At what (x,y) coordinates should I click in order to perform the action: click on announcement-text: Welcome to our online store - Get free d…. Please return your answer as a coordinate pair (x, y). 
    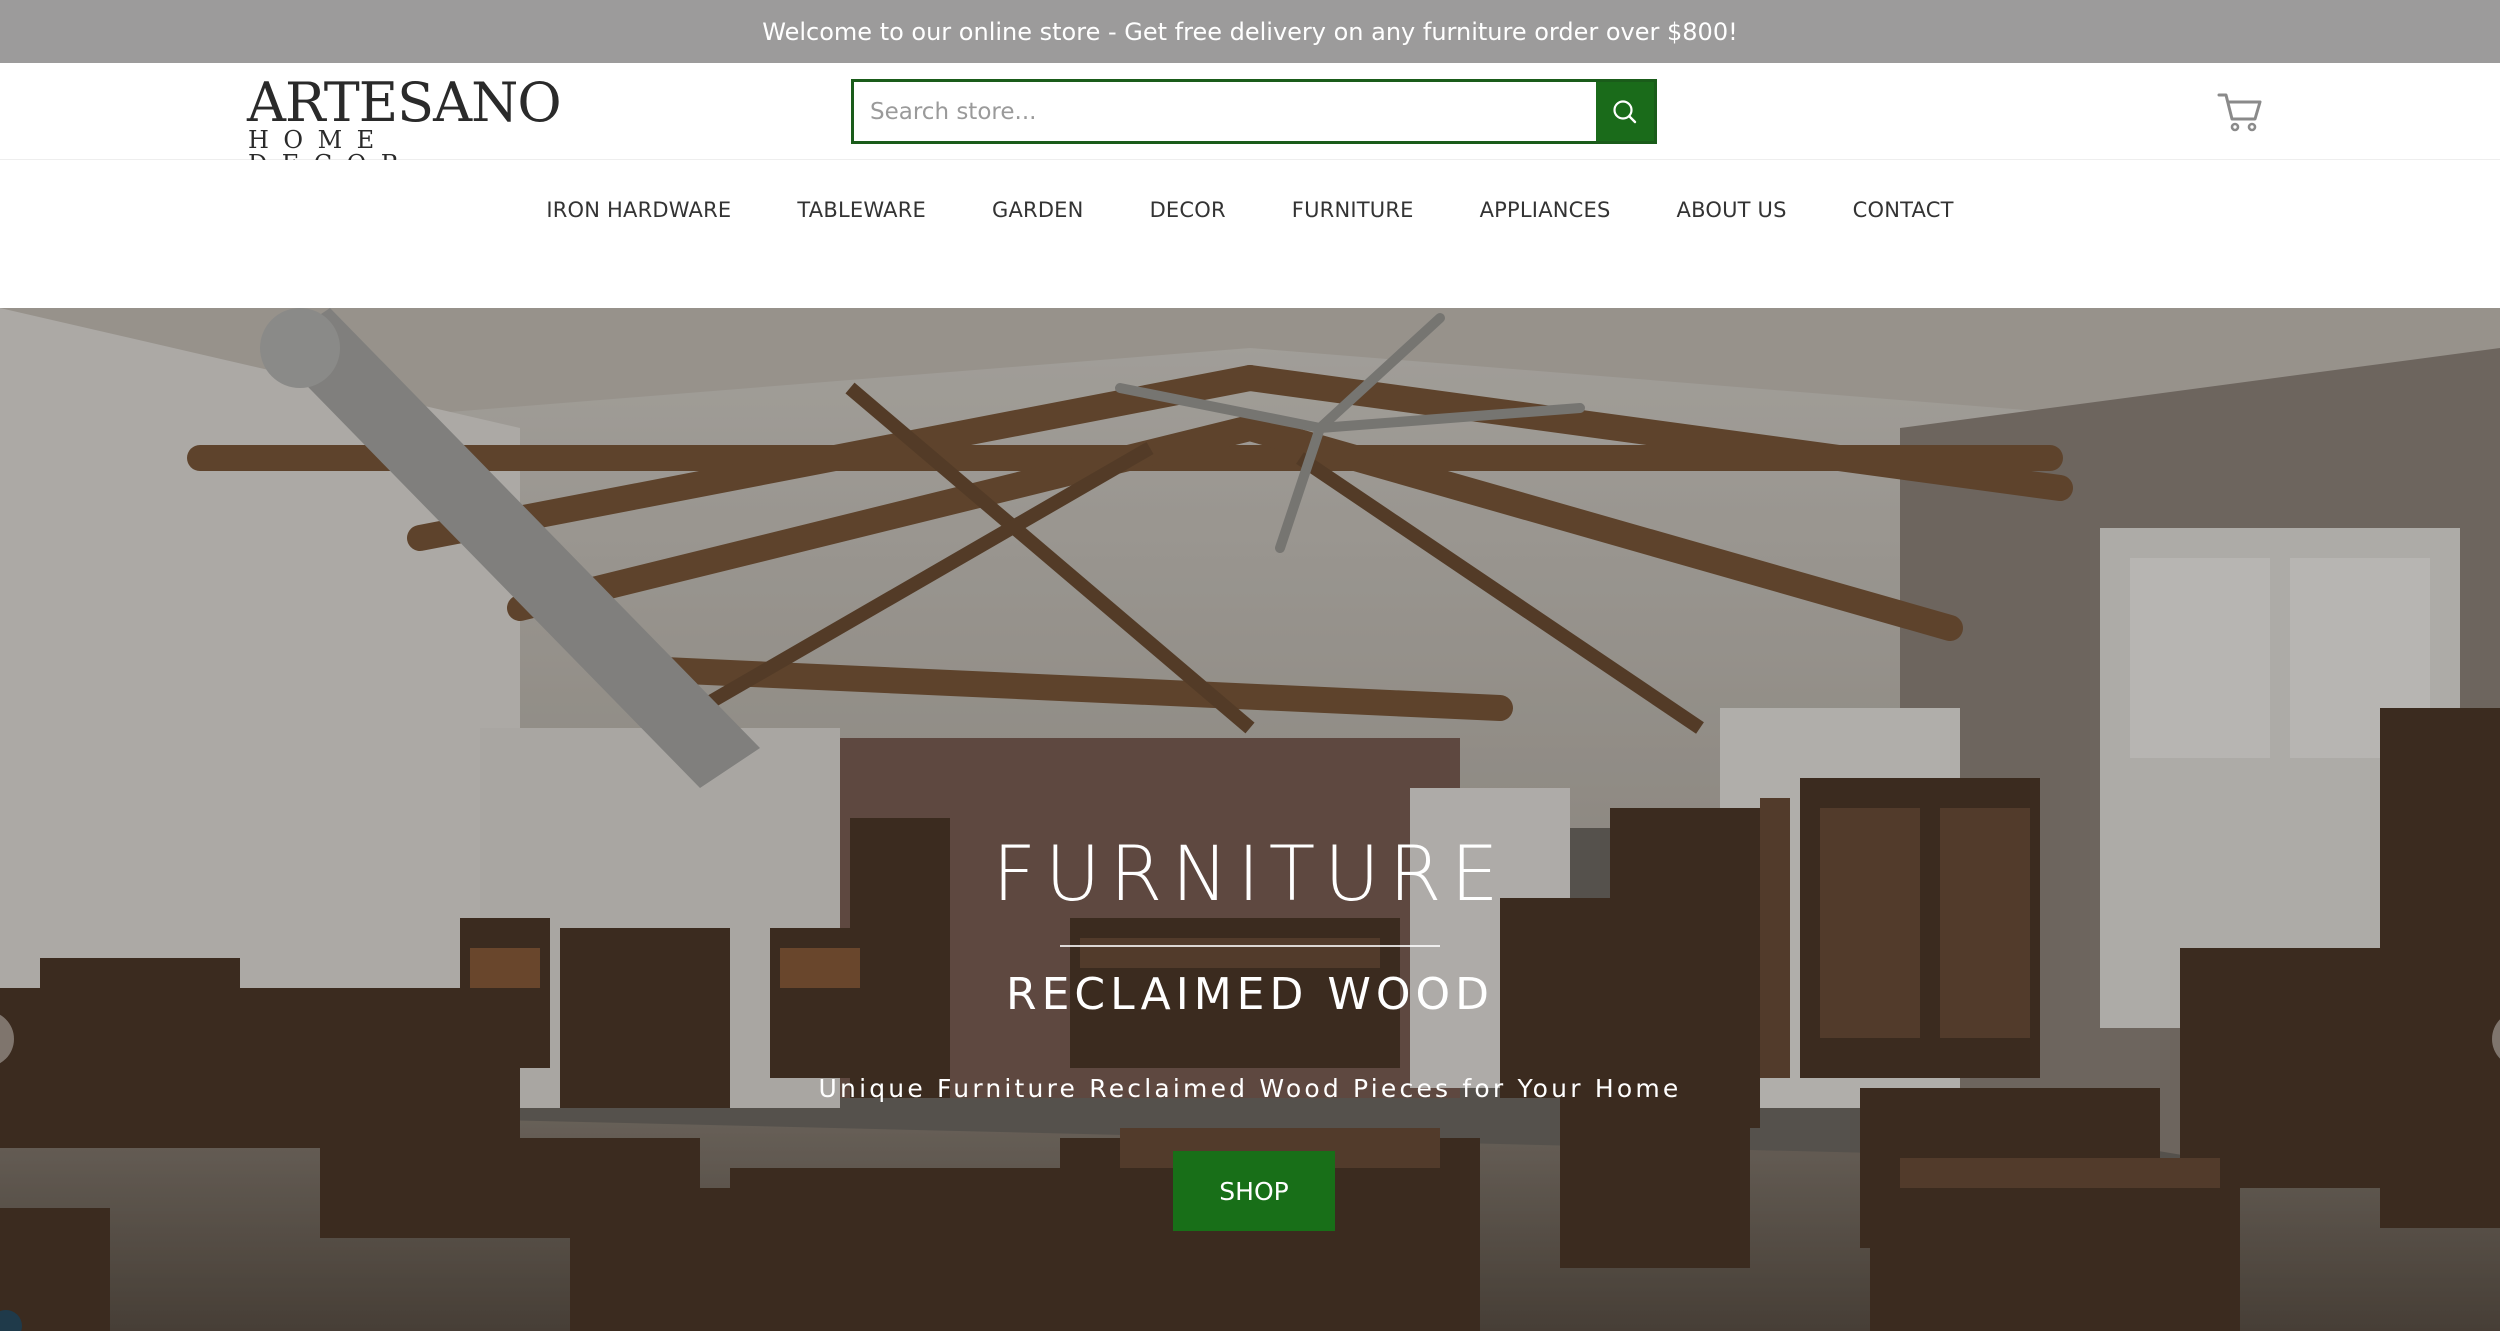
    Looking at the image, I should click on (1250, 31).